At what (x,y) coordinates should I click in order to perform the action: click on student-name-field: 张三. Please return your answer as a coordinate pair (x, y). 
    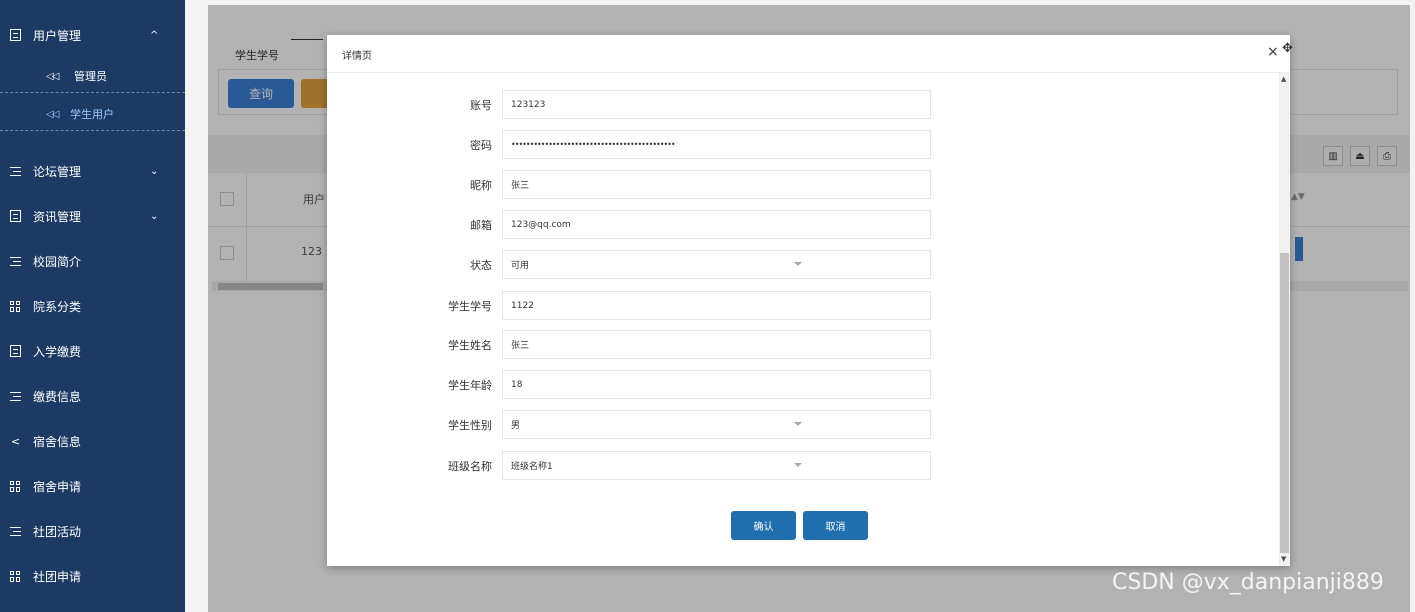
    Looking at the image, I should click on (716, 344).